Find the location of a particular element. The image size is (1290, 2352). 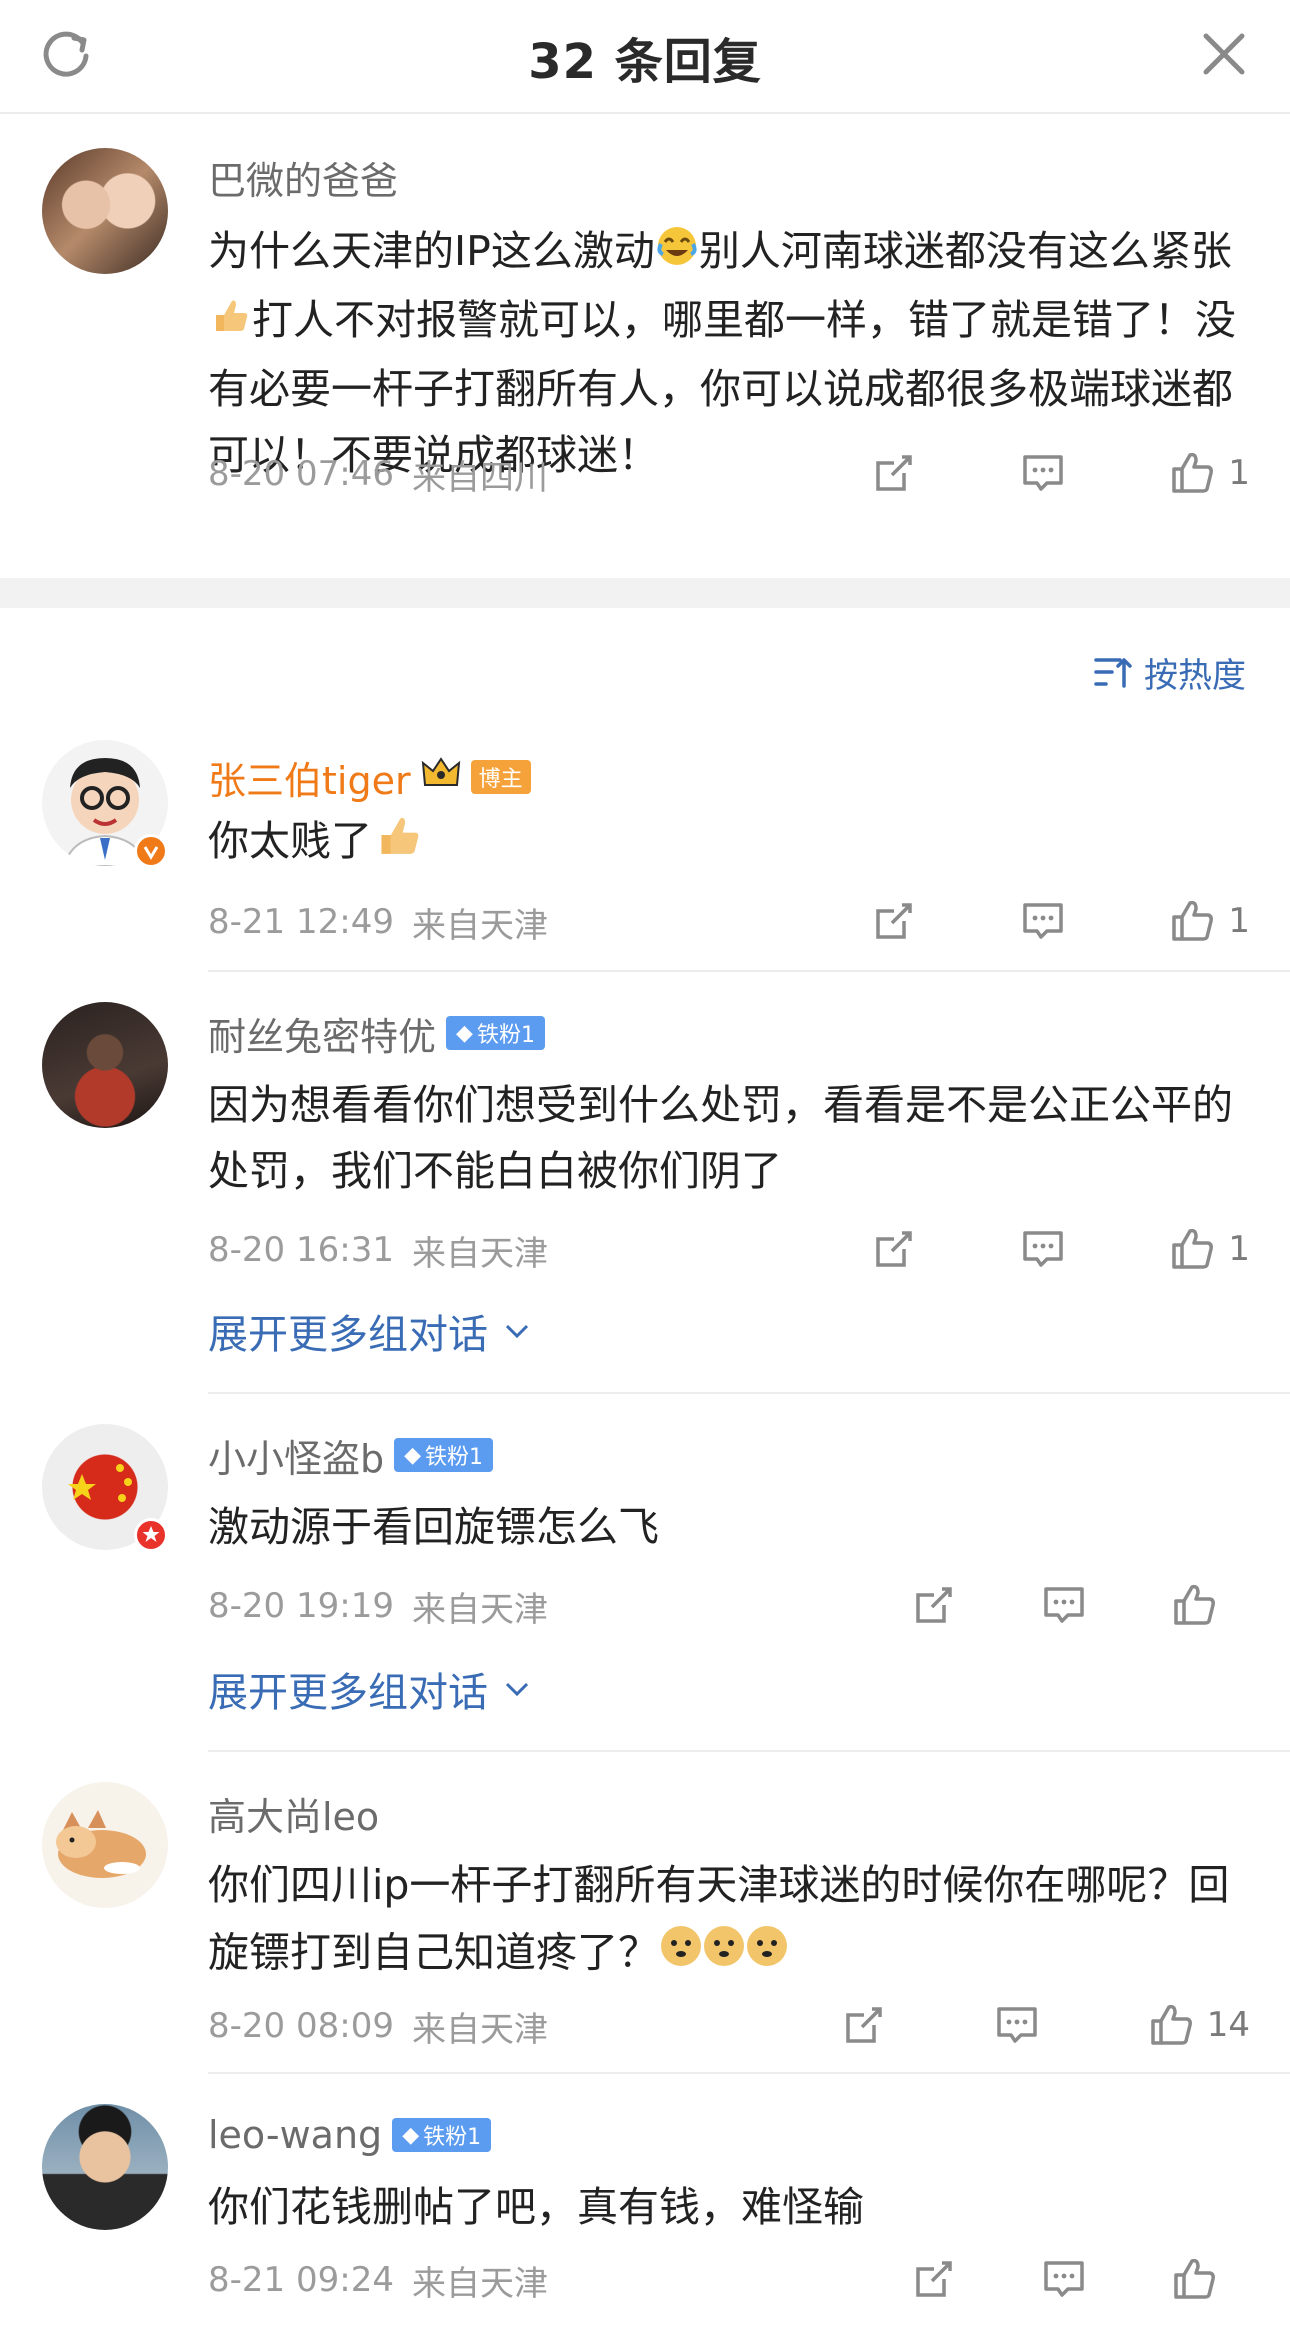

diamond-icon: ◆ is located at coordinates (413, 1455).